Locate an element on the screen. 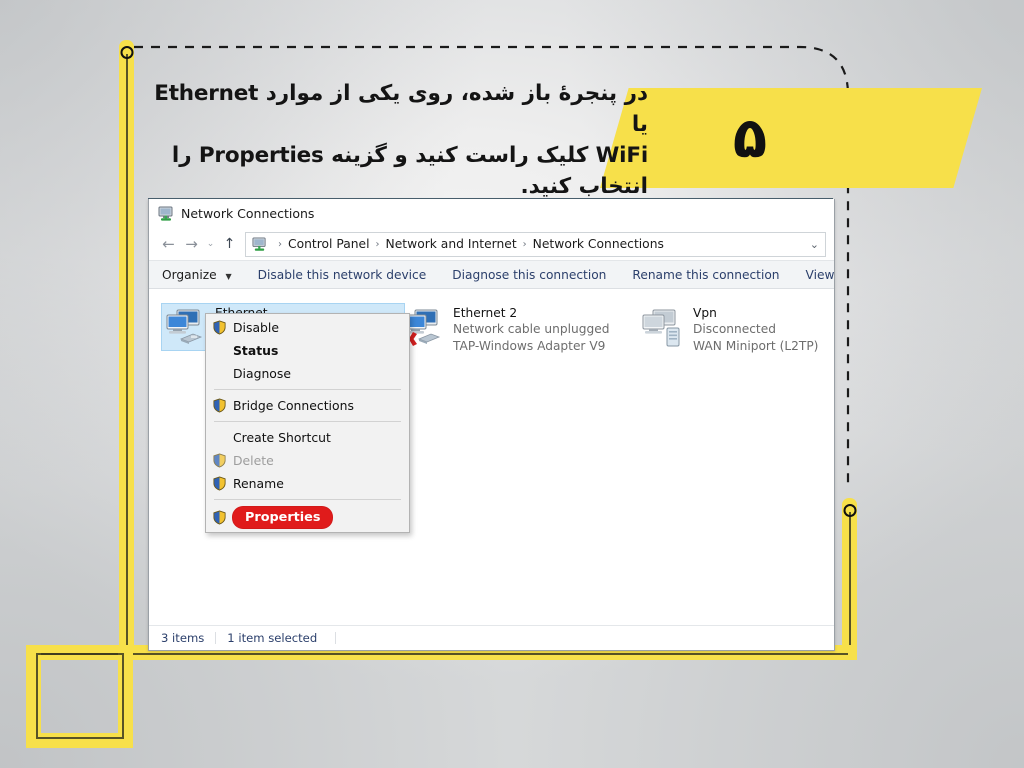 The image size is (1024, 768). decor-right-pin-circle is located at coordinates (849, 510).